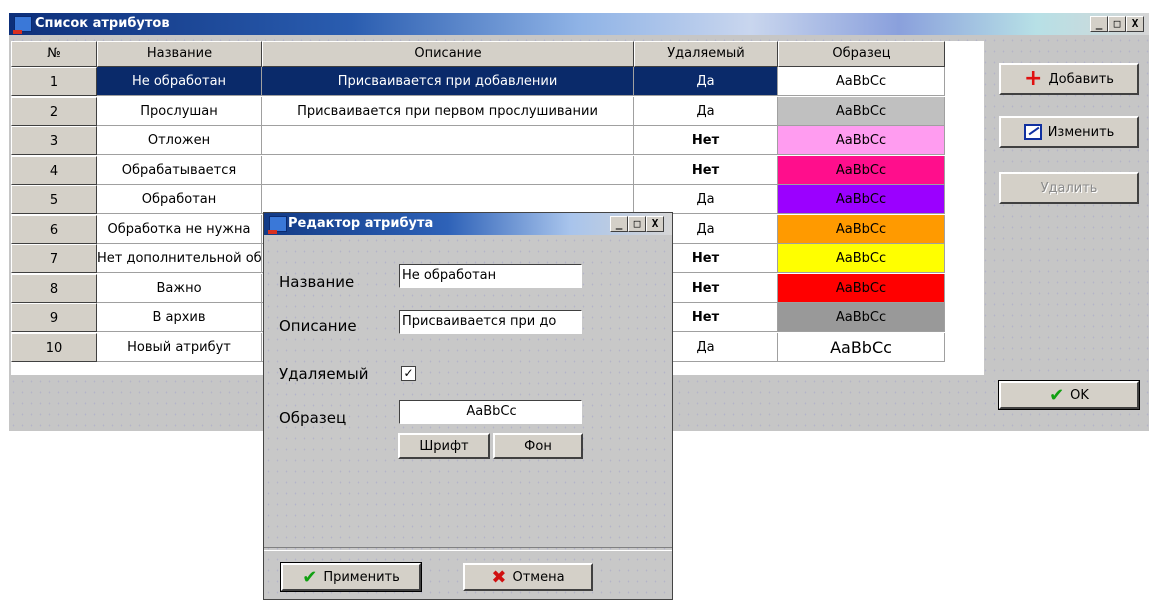  Describe the element at coordinates (54, 229) in the screenshot. I see `row-number: 6` at that location.